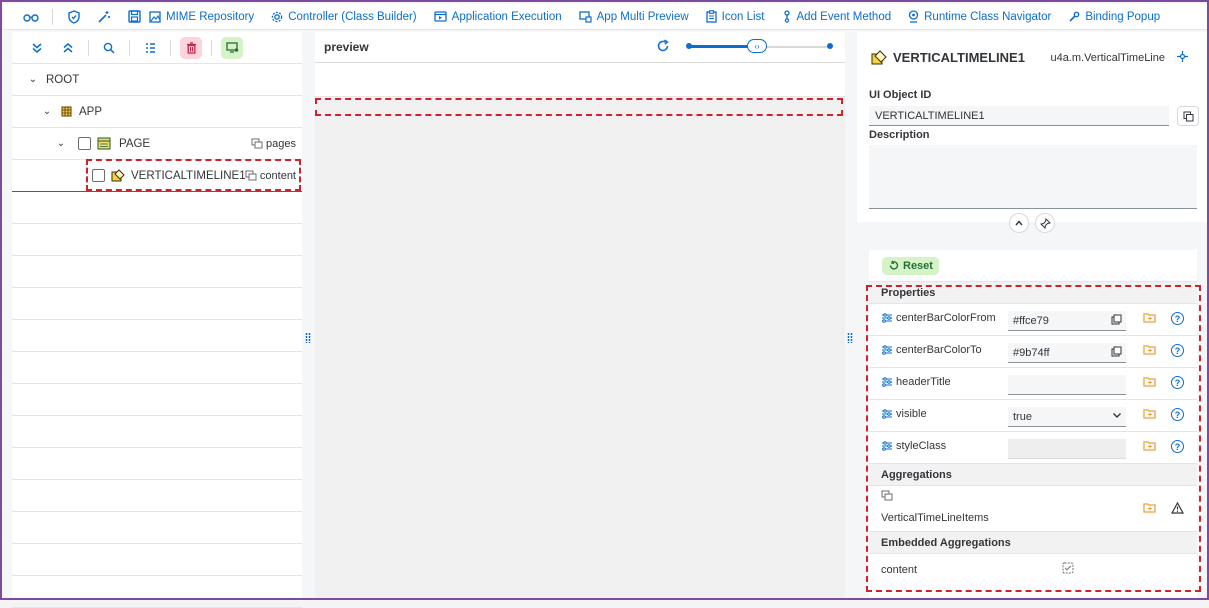  I want to click on image-icon, so click(155, 16).